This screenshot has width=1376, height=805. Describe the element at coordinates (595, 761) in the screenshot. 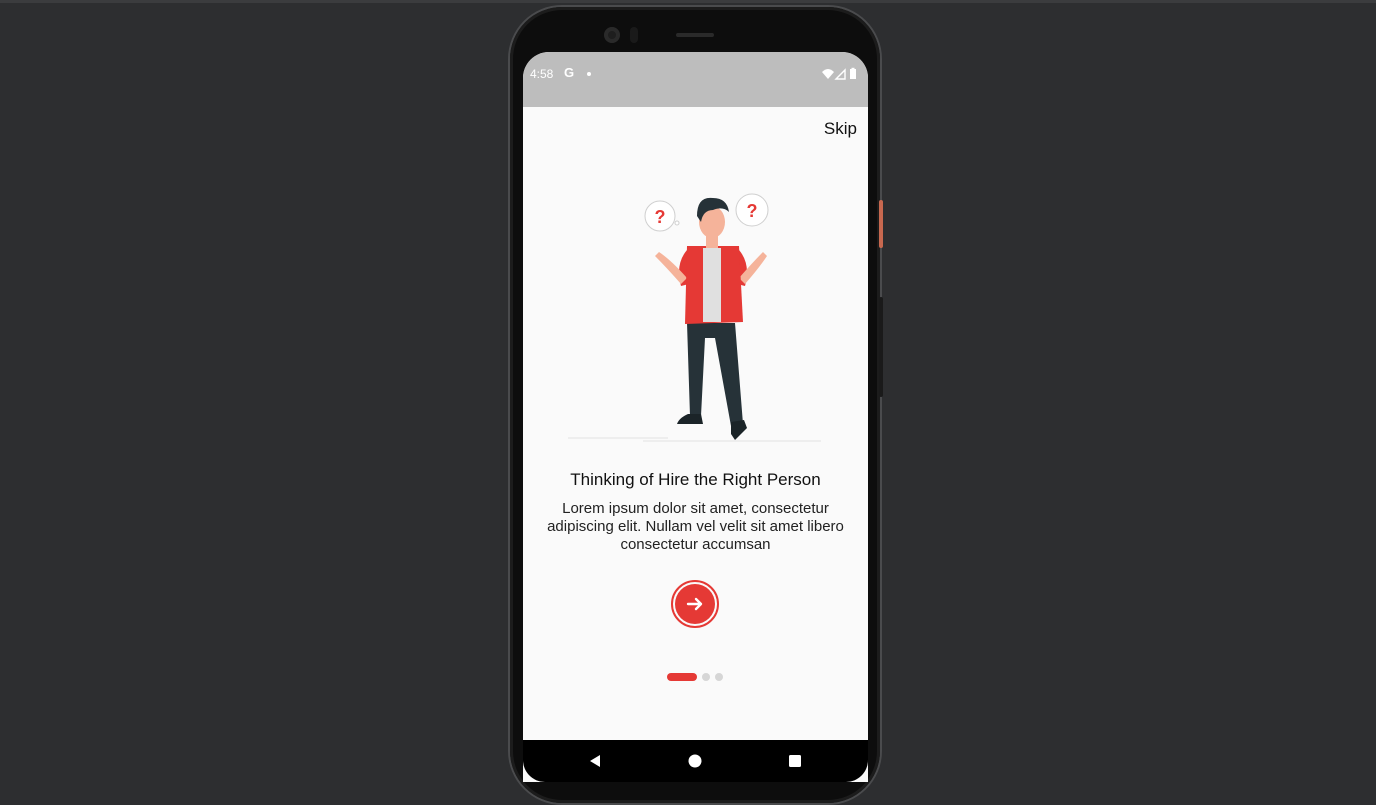

I see `back-icon` at that location.